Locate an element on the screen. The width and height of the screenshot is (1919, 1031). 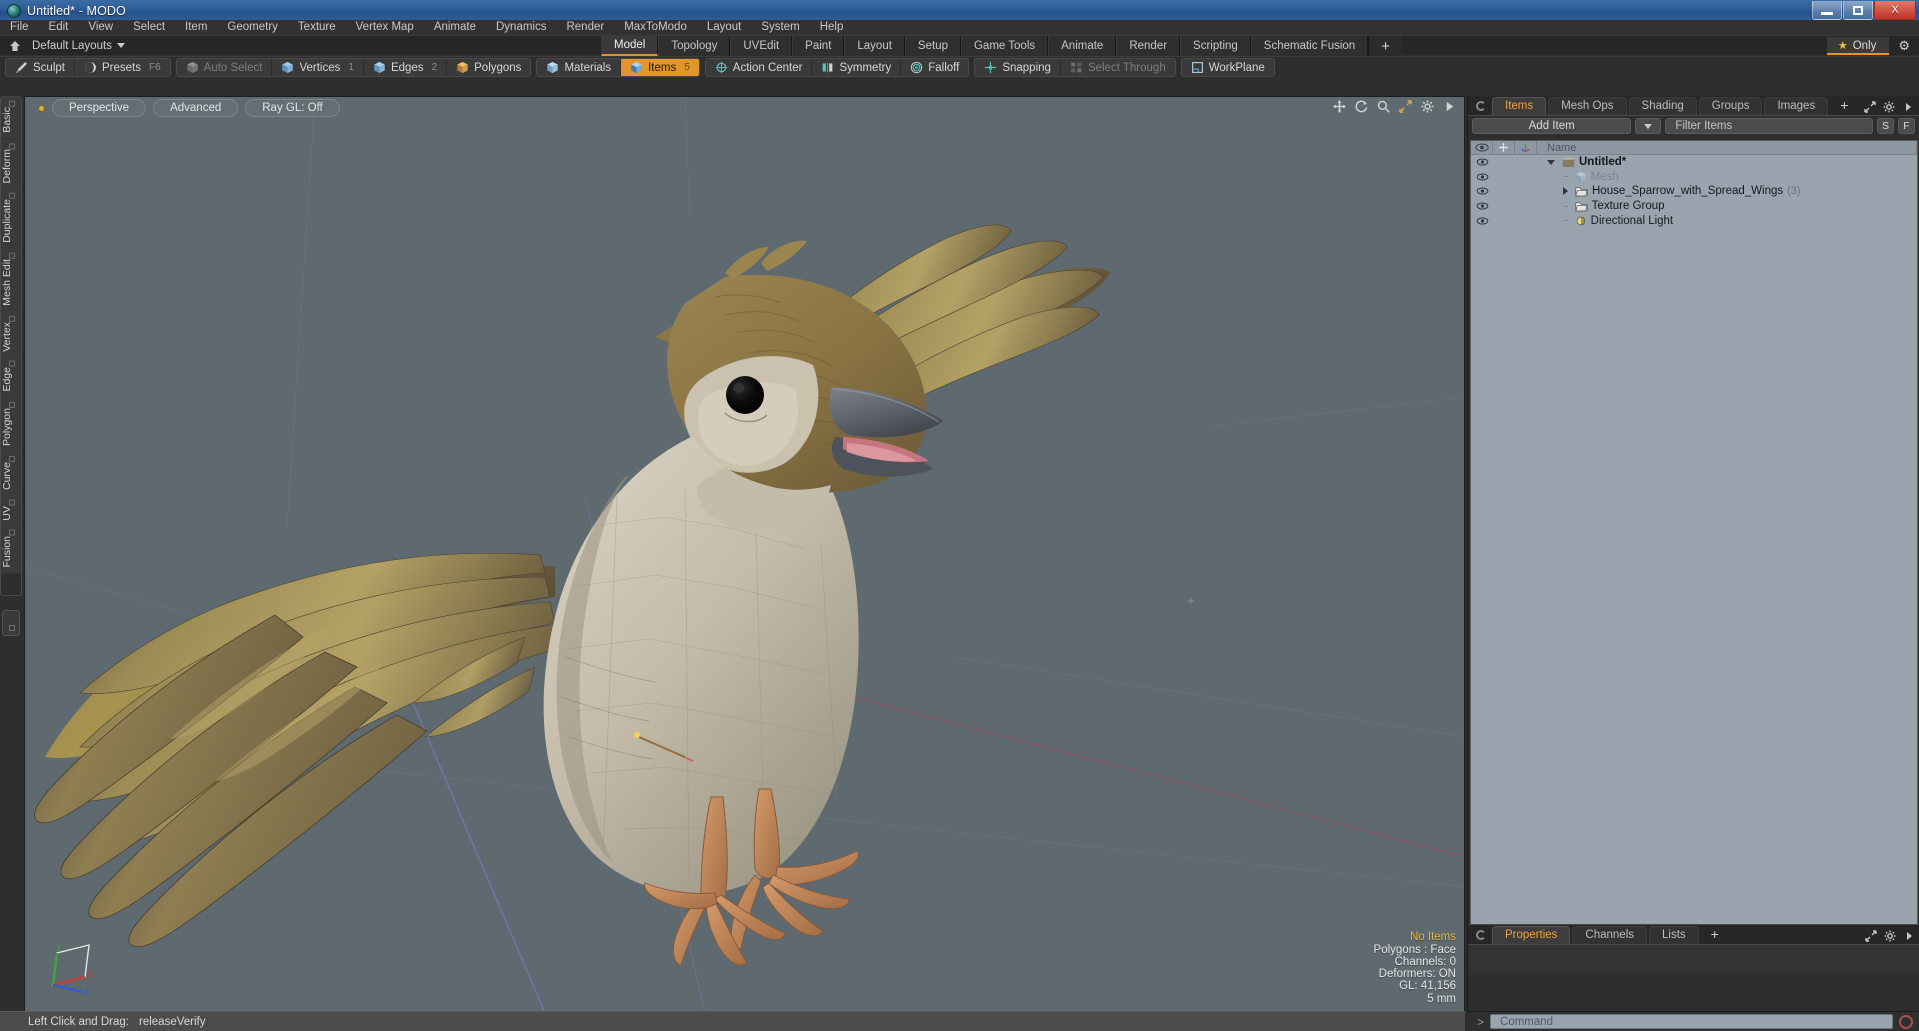
toolbar-button-sculpt: Sculpt is located at coordinates (40, 67).